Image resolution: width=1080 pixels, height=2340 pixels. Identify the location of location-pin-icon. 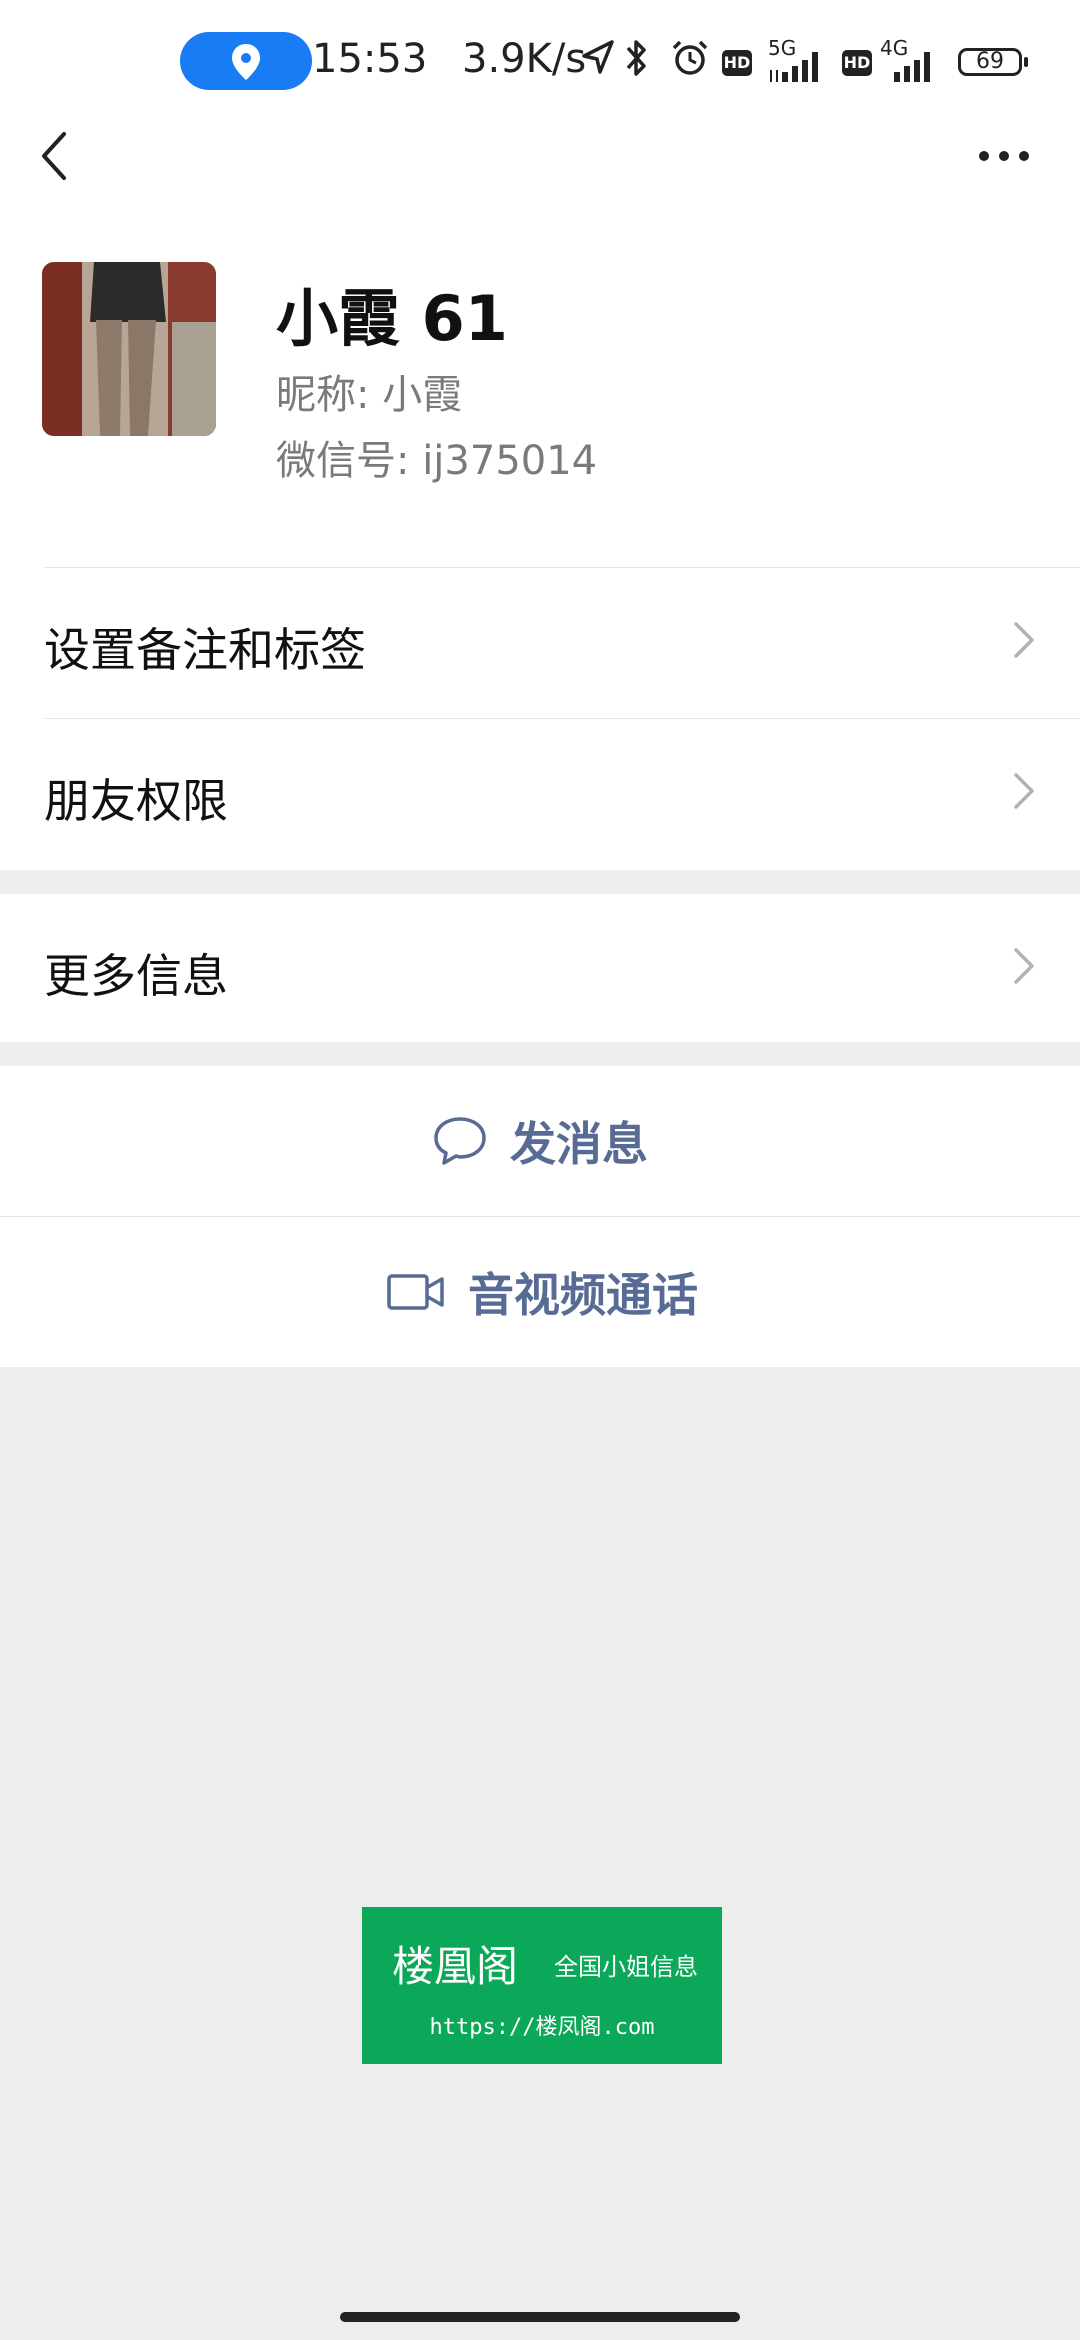
(246, 62).